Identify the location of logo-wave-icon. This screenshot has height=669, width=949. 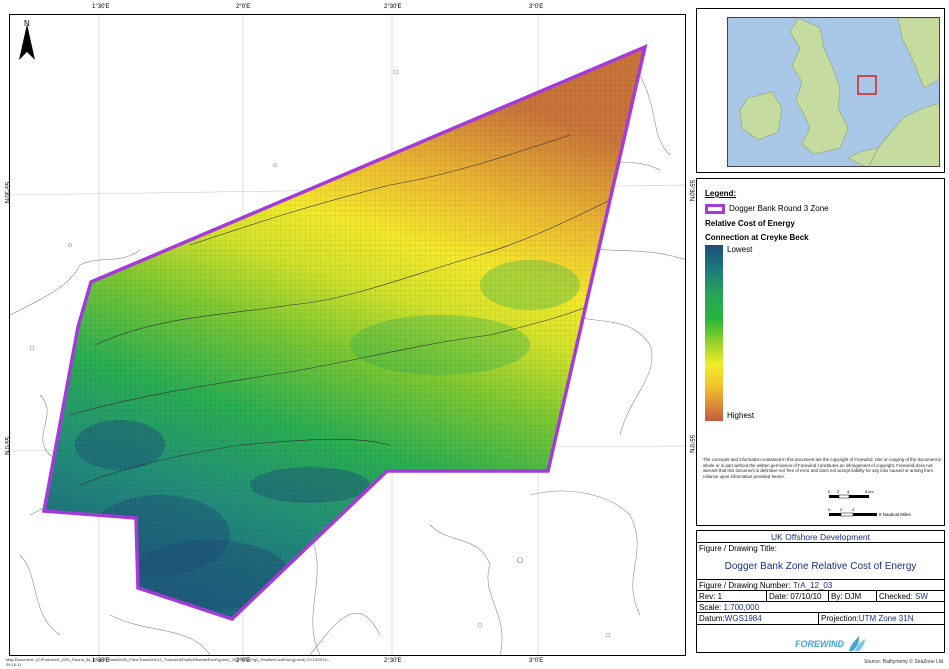
(857, 643).